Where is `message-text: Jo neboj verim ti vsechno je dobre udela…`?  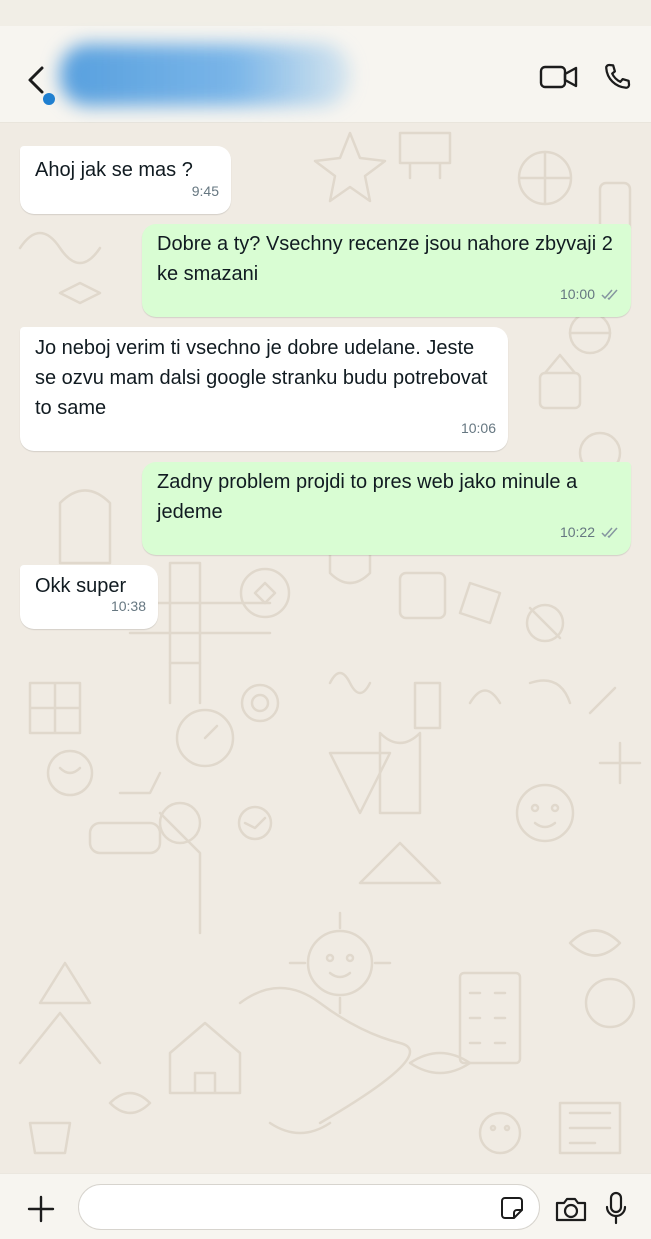
message-text: Jo neboj verim ti vsechno je dobre udela… is located at coordinates (261, 378).